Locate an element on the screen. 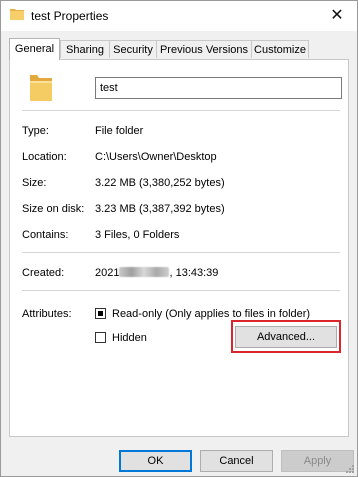 The width and height of the screenshot is (358, 477). created-label: Created: is located at coordinates (43, 273).